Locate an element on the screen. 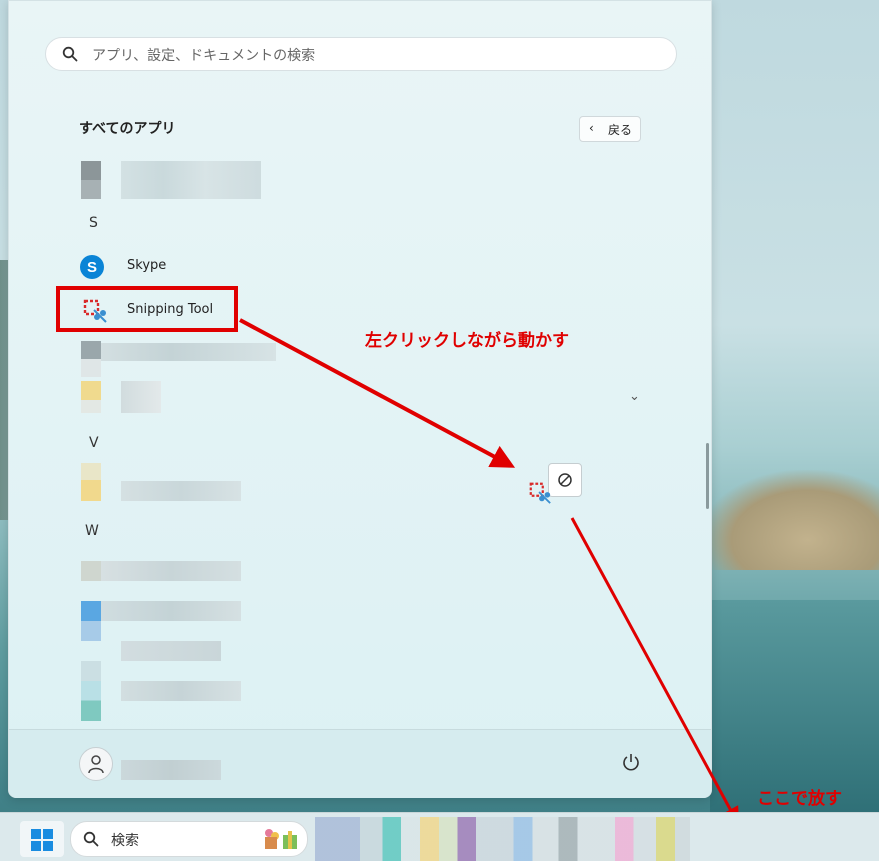  svg-text: S is located at coordinates (92, 267).